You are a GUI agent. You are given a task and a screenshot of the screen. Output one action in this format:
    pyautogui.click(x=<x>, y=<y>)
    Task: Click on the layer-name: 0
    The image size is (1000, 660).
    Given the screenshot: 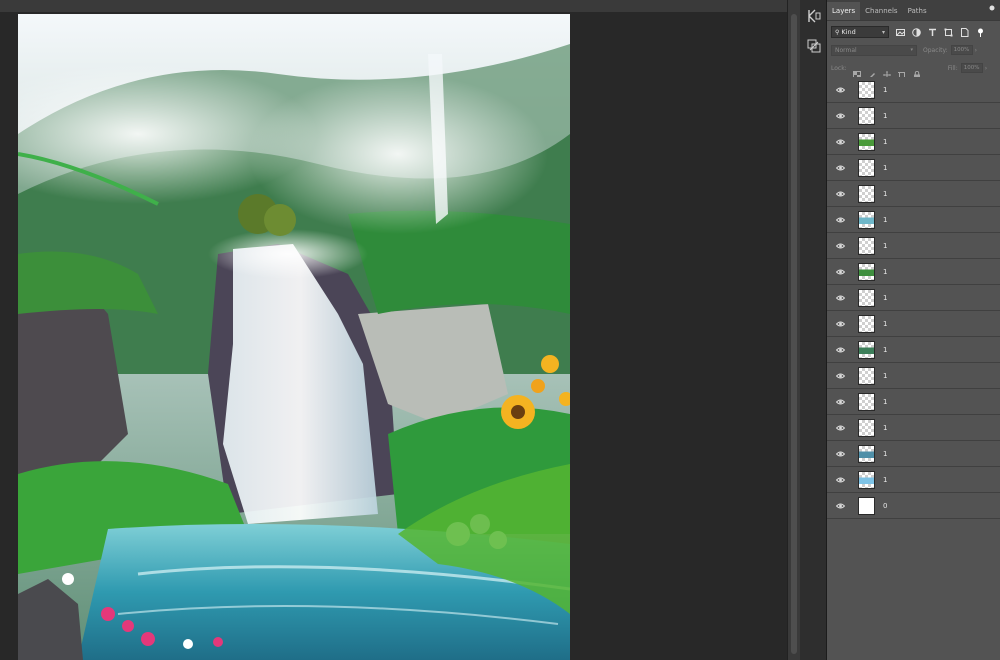 What is the action you would take?
    pyautogui.click(x=885, y=506)
    